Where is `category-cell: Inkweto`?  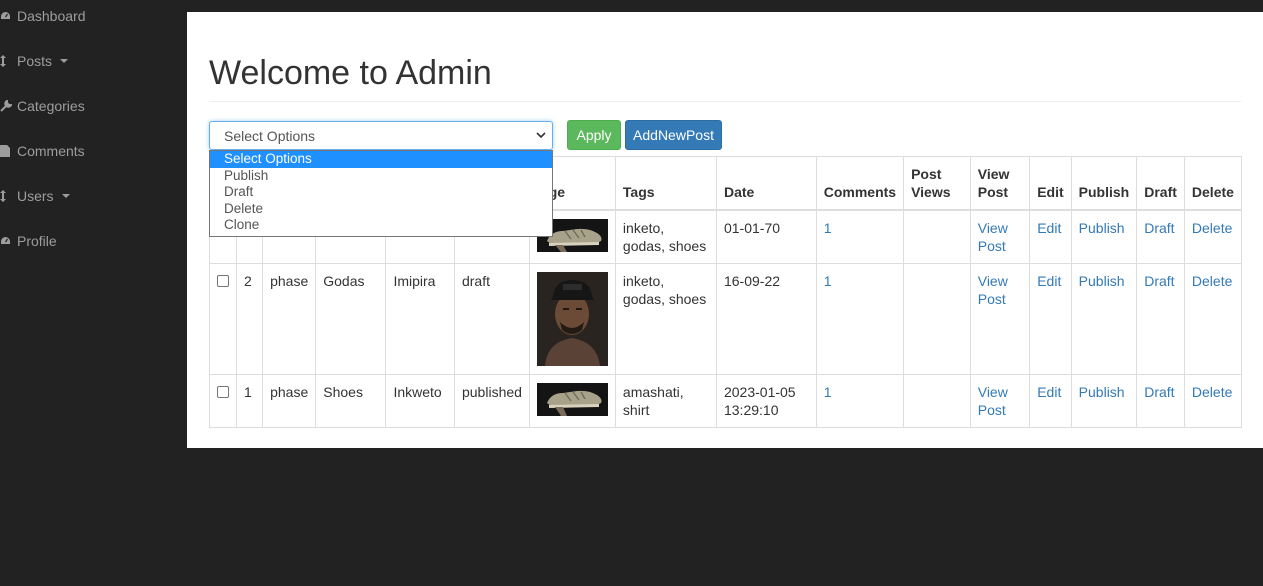
category-cell: Inkweto is located at coordinates (420, 401).